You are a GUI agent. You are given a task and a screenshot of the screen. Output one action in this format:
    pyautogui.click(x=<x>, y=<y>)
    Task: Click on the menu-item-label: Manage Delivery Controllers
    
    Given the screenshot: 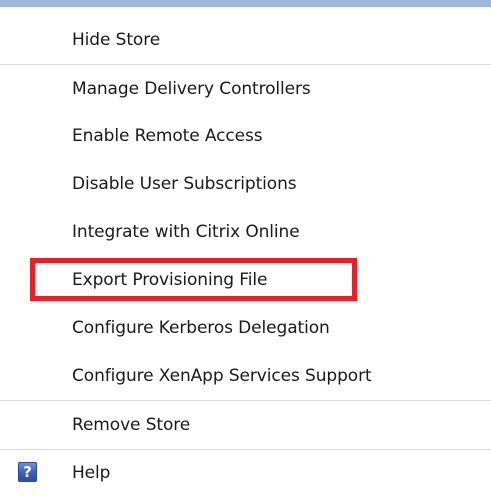 What is the action you would take?
    pyautogui.click(x=191, y=89)
    